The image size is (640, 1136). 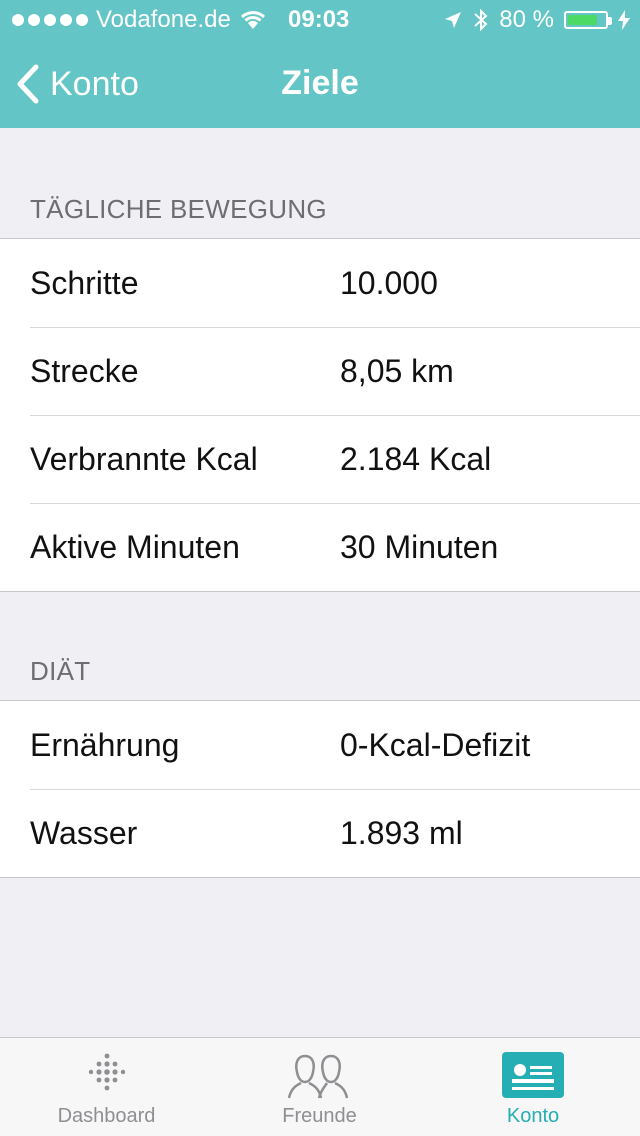 I want to click on status-bar: Vodafone.de 09:03 80 %, so click(x=320, y=20).